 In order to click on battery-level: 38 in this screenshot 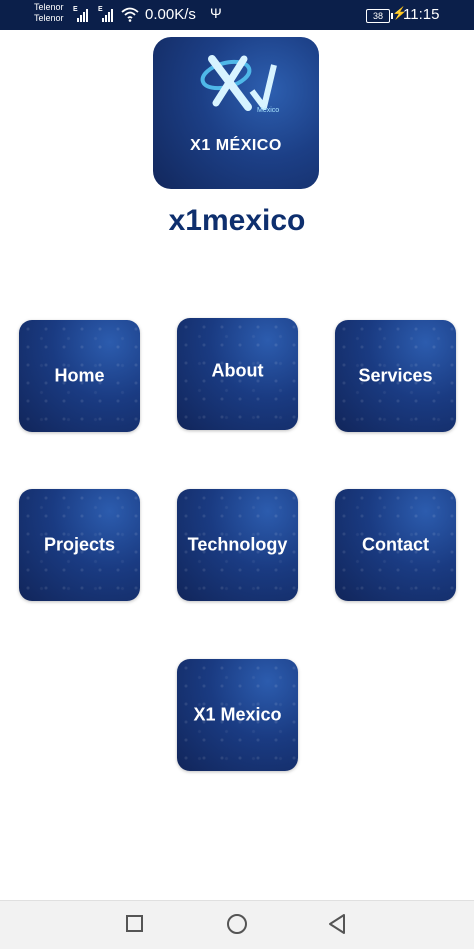, I will do `click(377, 16)`.